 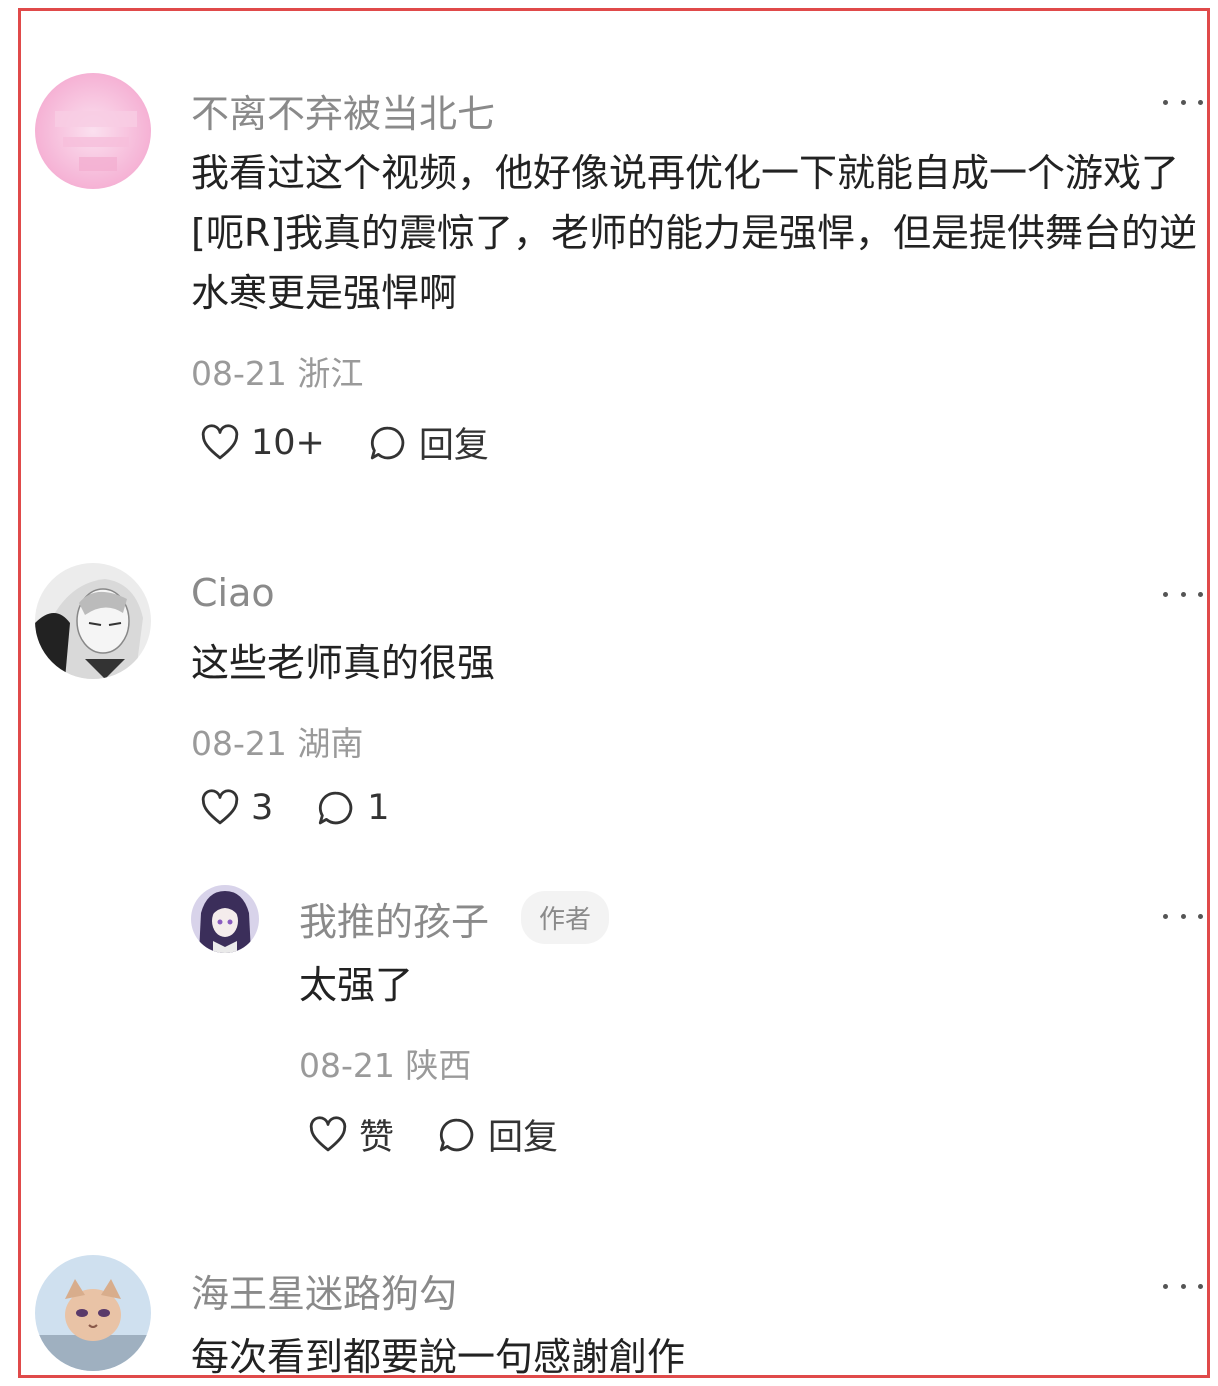 I want to click on comment-meta: 08-21 浙江, so click(x=277, y=371).